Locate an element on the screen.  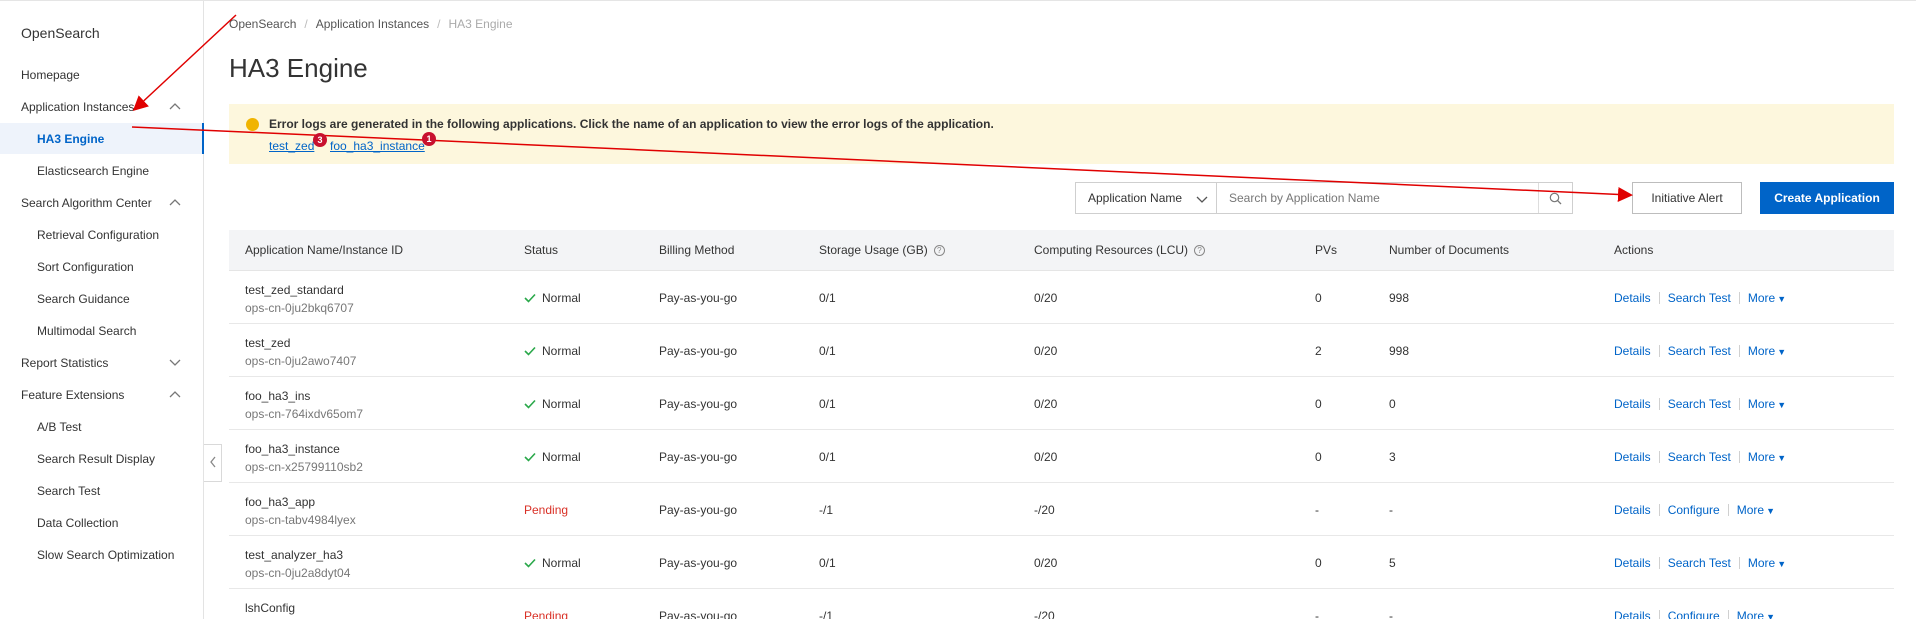
check-icon is located at coordinates (530, 351).